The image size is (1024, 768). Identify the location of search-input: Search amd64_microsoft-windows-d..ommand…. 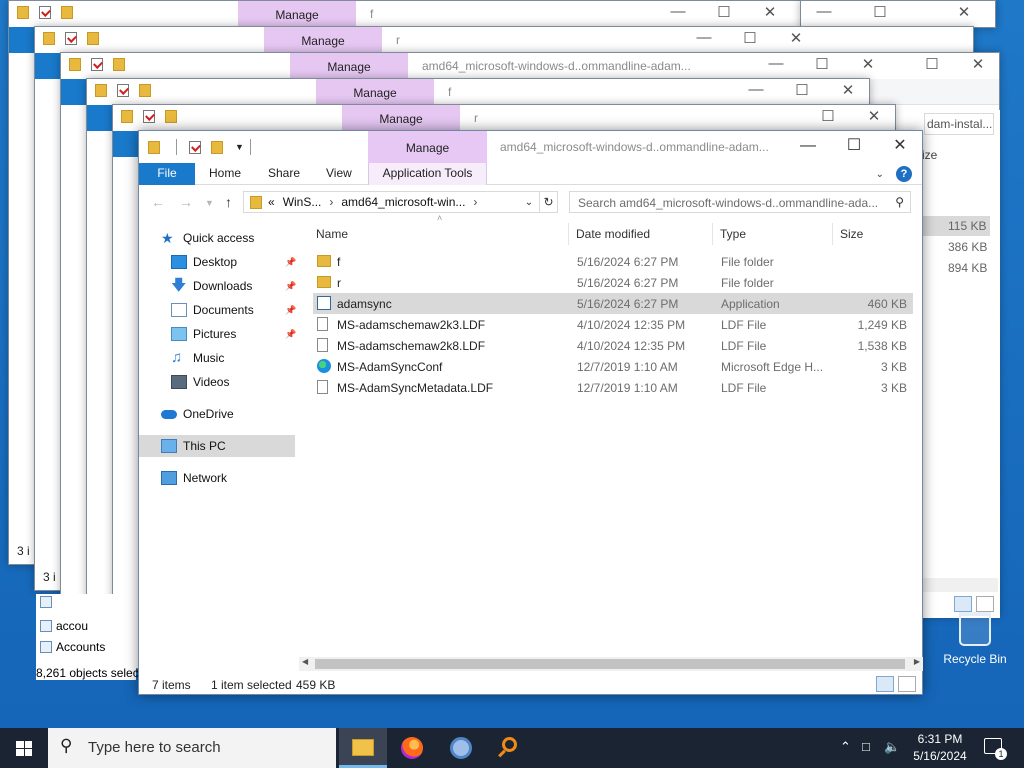
(740, 202).